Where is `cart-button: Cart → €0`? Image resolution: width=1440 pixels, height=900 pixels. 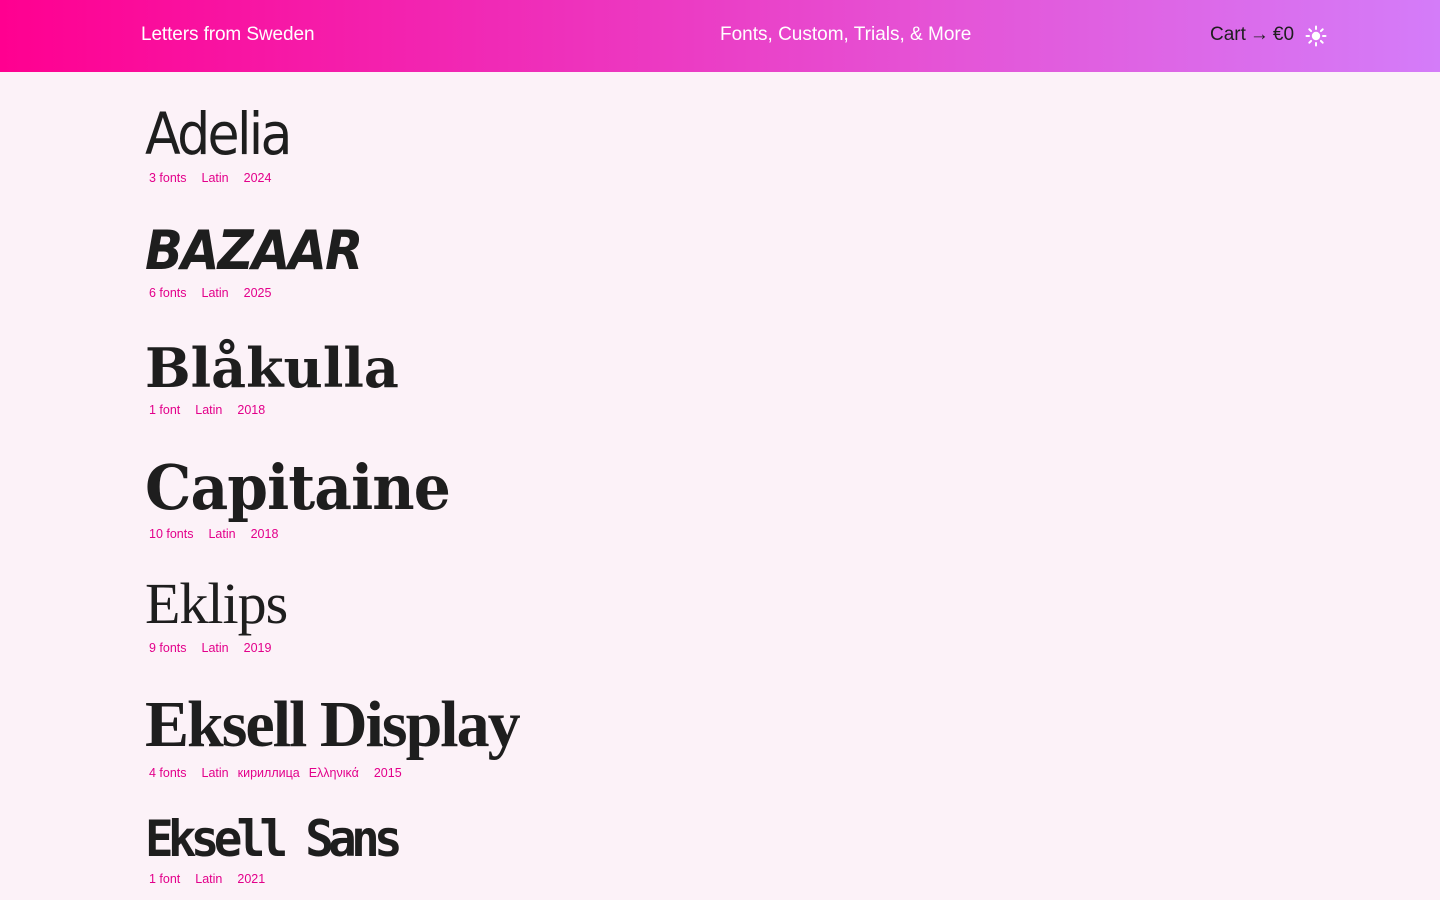 cart-button: Cart → €0 is located at coordinates (1252, 35).